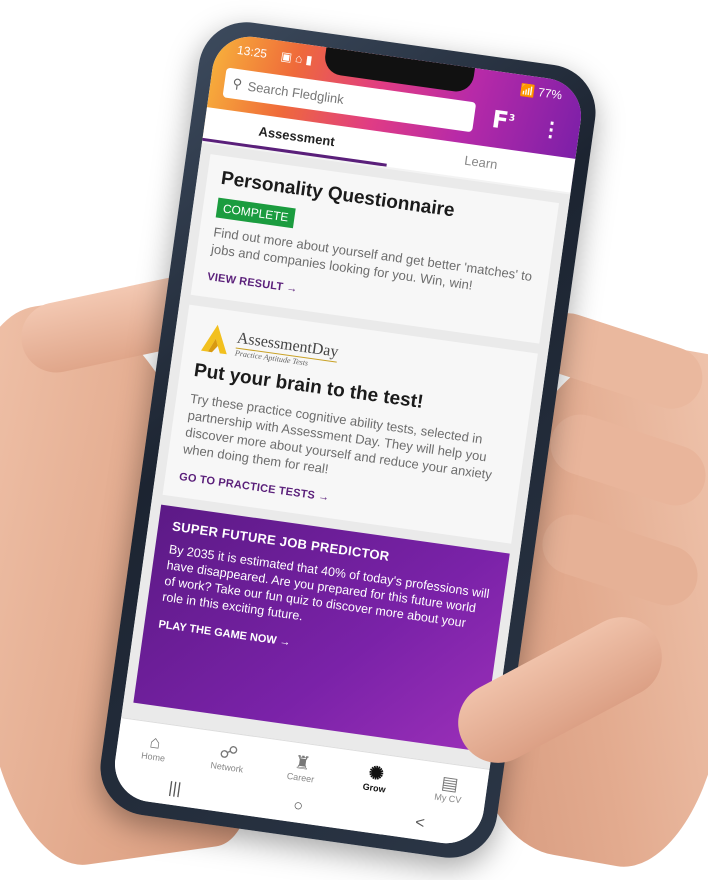 This screenshot has width=708, height=880. What do you see at coordinates (550, 94) in the screenshot?
I see `battery-level: 77%` at bounding box center [550, 94].